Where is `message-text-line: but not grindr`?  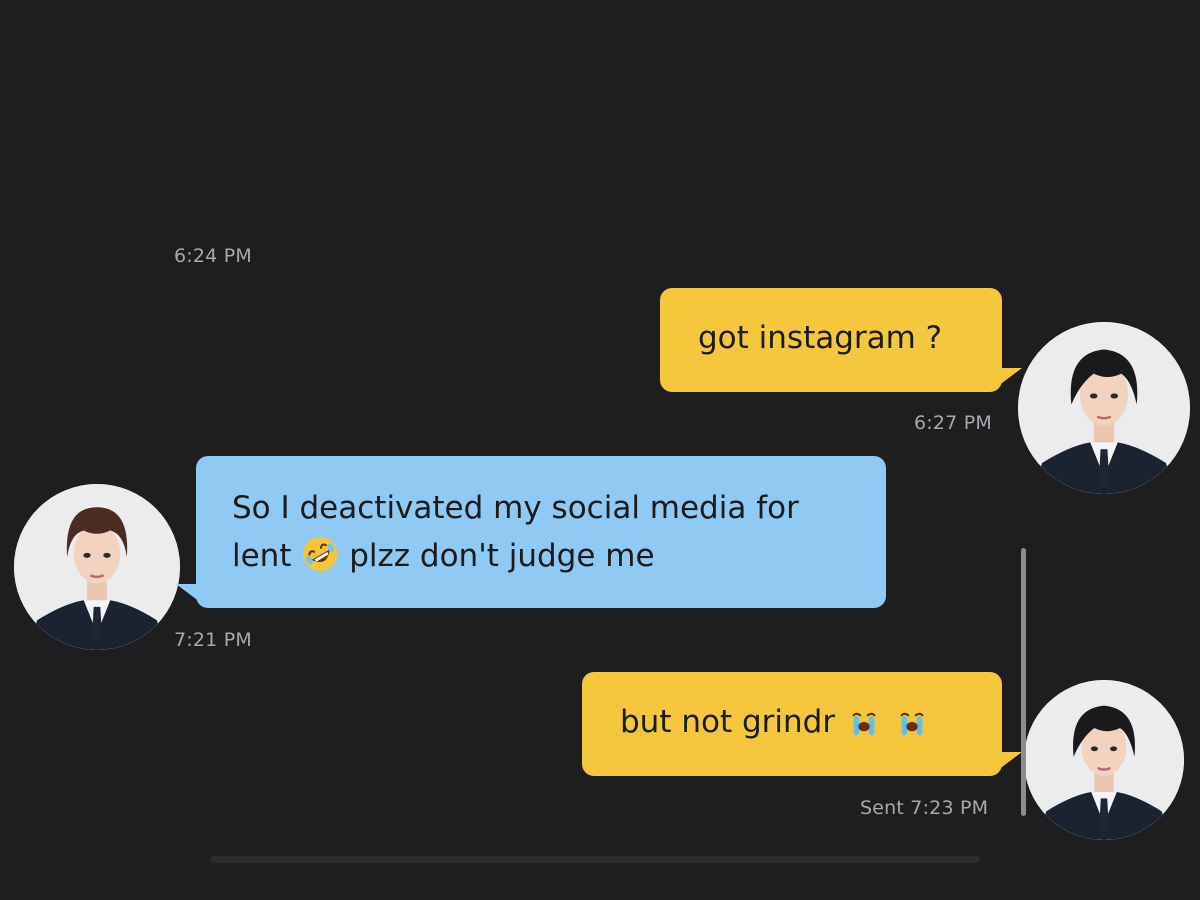 message-text-line: but not grindr is located at coordinates (811, 722).